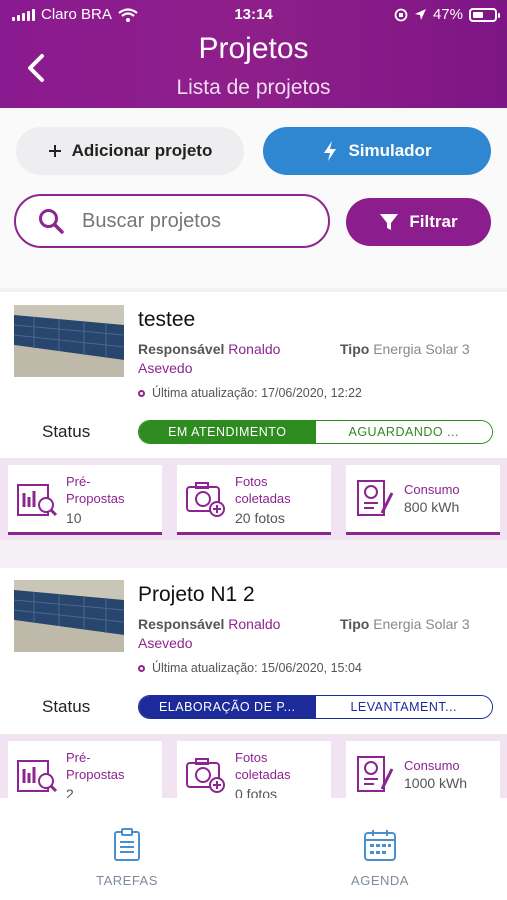 This screenshot has height=900, width=507. Describe the element at coordinates (380, 863) in the screenshot. I see `tab-agenda: AGENDA` at that location.